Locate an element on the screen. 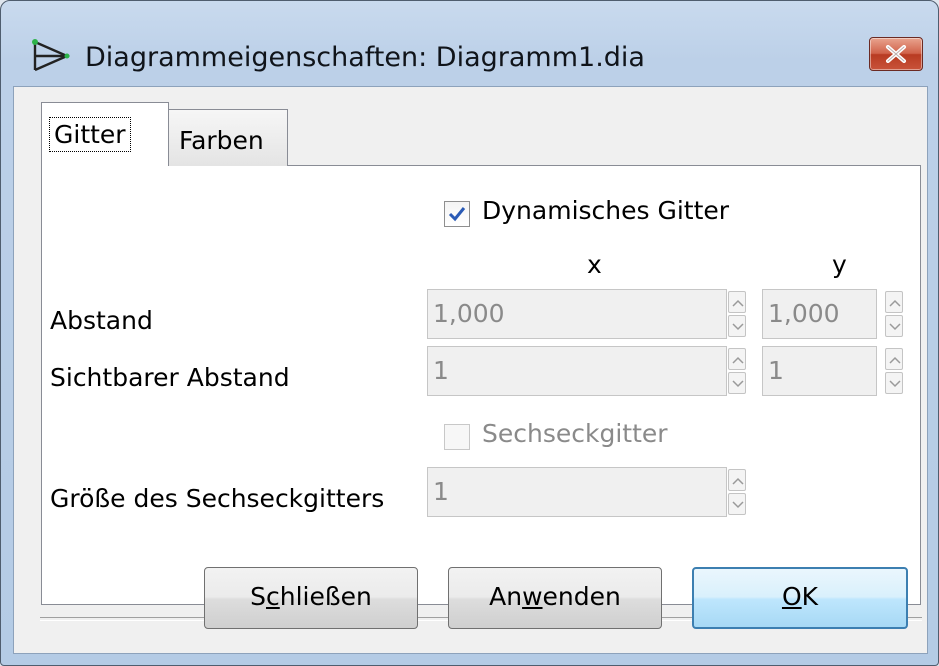  visible-spacing-x-stepper is located at coordinates (738, 371).